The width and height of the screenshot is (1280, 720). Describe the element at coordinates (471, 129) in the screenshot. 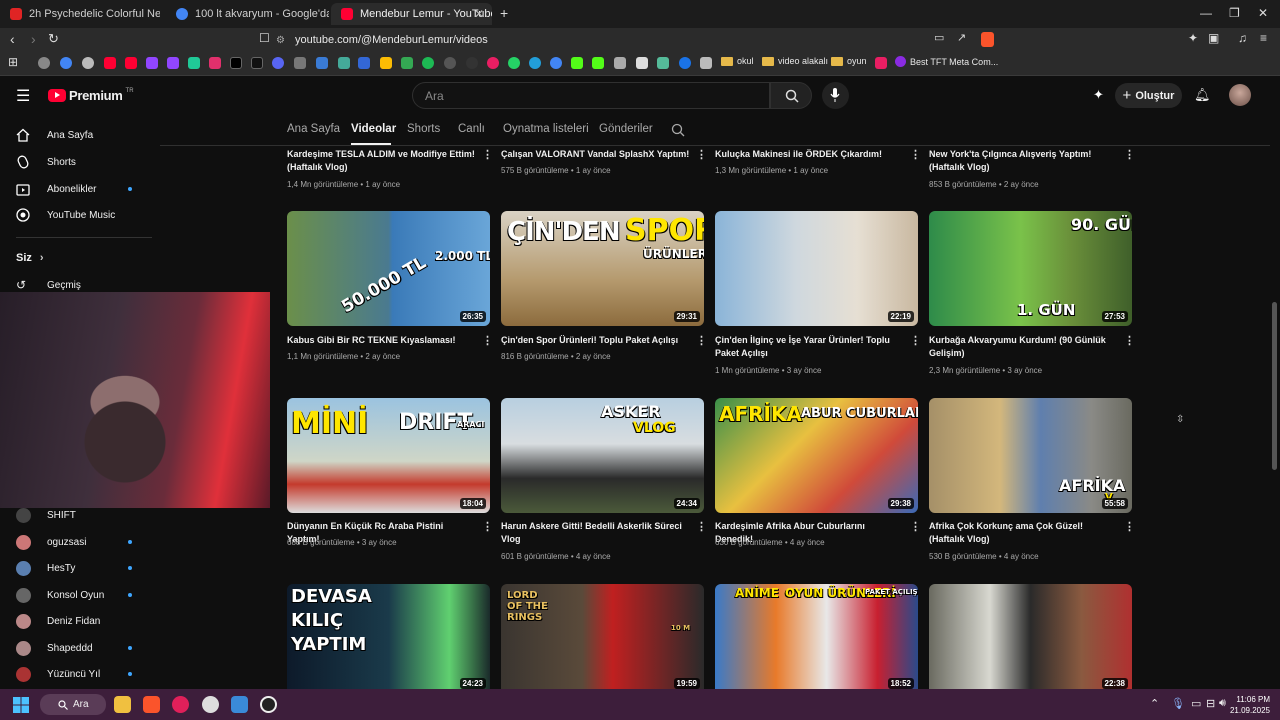

I see `tab-live: Canlı` at that location.